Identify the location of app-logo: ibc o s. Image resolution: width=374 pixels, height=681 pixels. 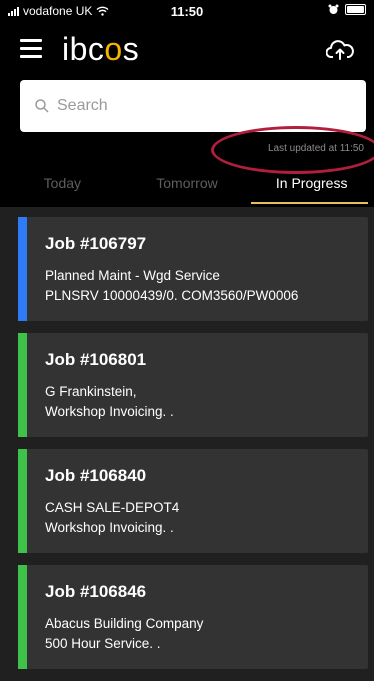
(100, 49).